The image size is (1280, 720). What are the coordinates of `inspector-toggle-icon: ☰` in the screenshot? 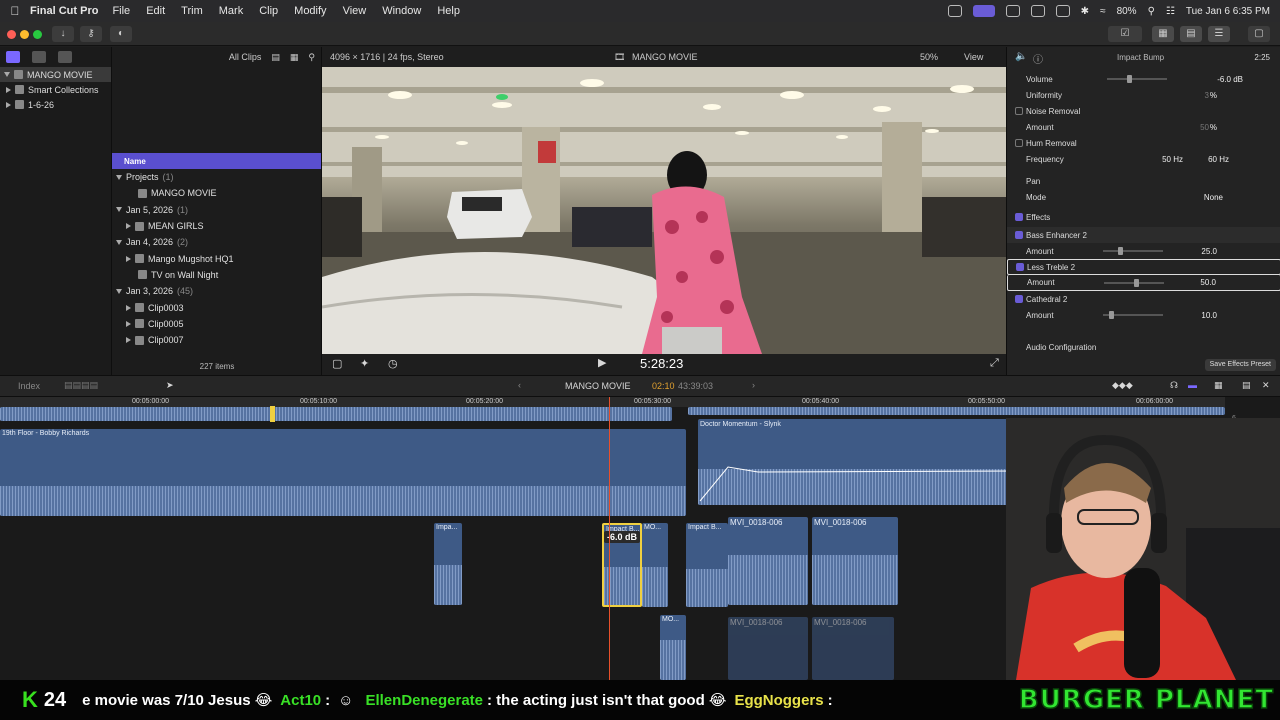 It's located at (1219, 34).